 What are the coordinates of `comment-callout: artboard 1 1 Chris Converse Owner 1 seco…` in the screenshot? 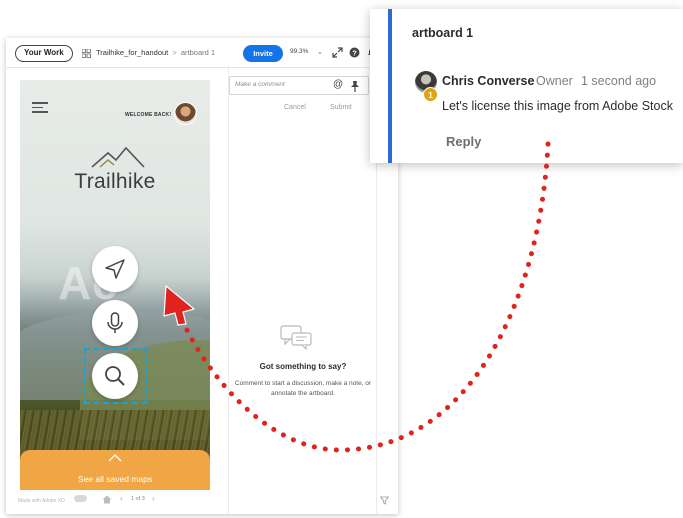 It's located at (526, 86).